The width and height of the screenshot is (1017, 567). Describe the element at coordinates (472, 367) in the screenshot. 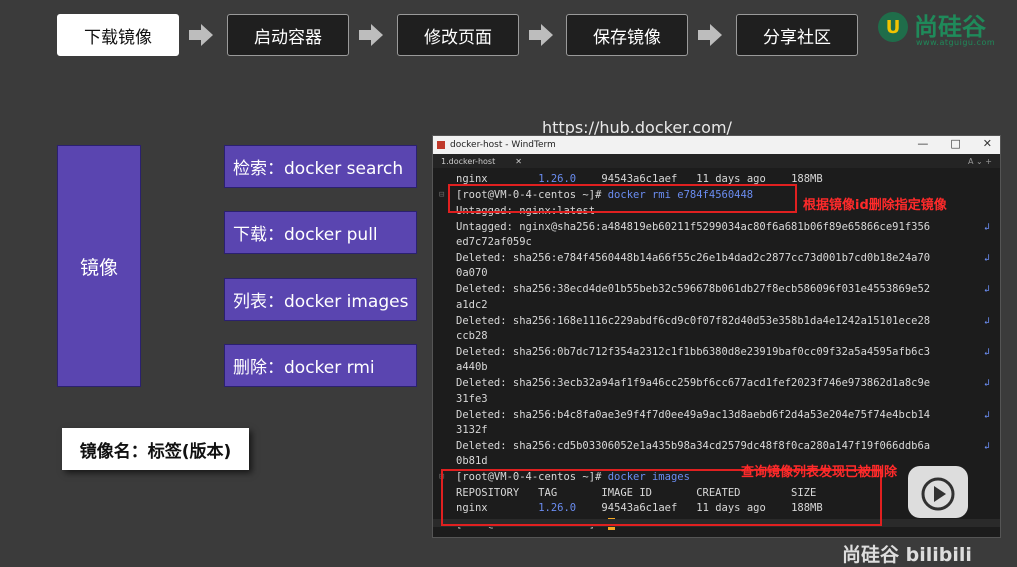

I see `terminal-line: a440b` at that location.